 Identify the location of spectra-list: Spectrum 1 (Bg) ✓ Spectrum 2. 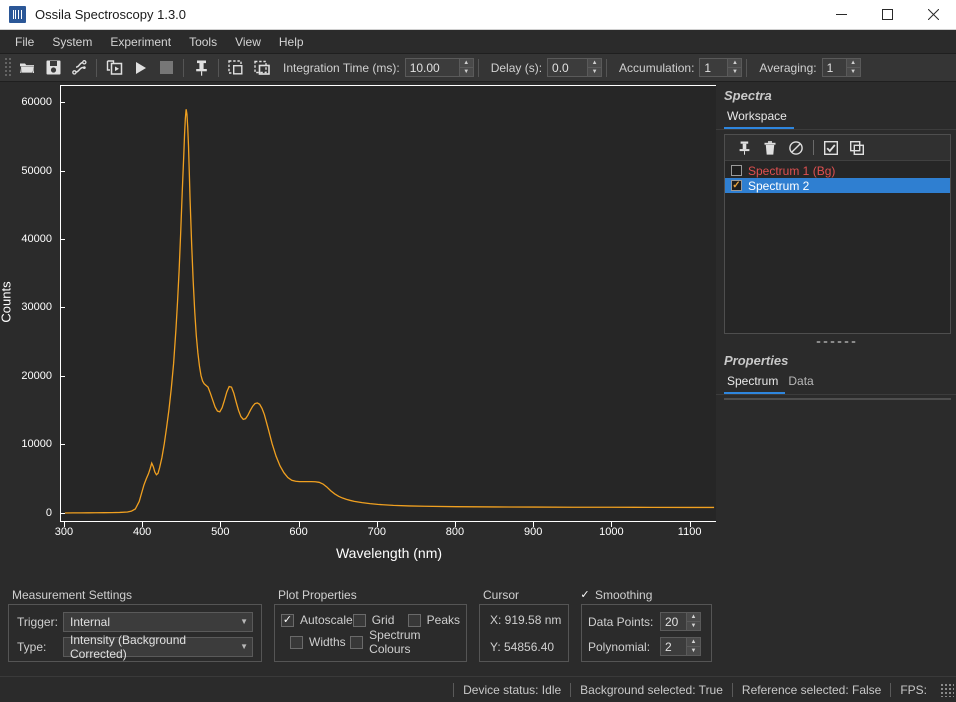
(837, 247).